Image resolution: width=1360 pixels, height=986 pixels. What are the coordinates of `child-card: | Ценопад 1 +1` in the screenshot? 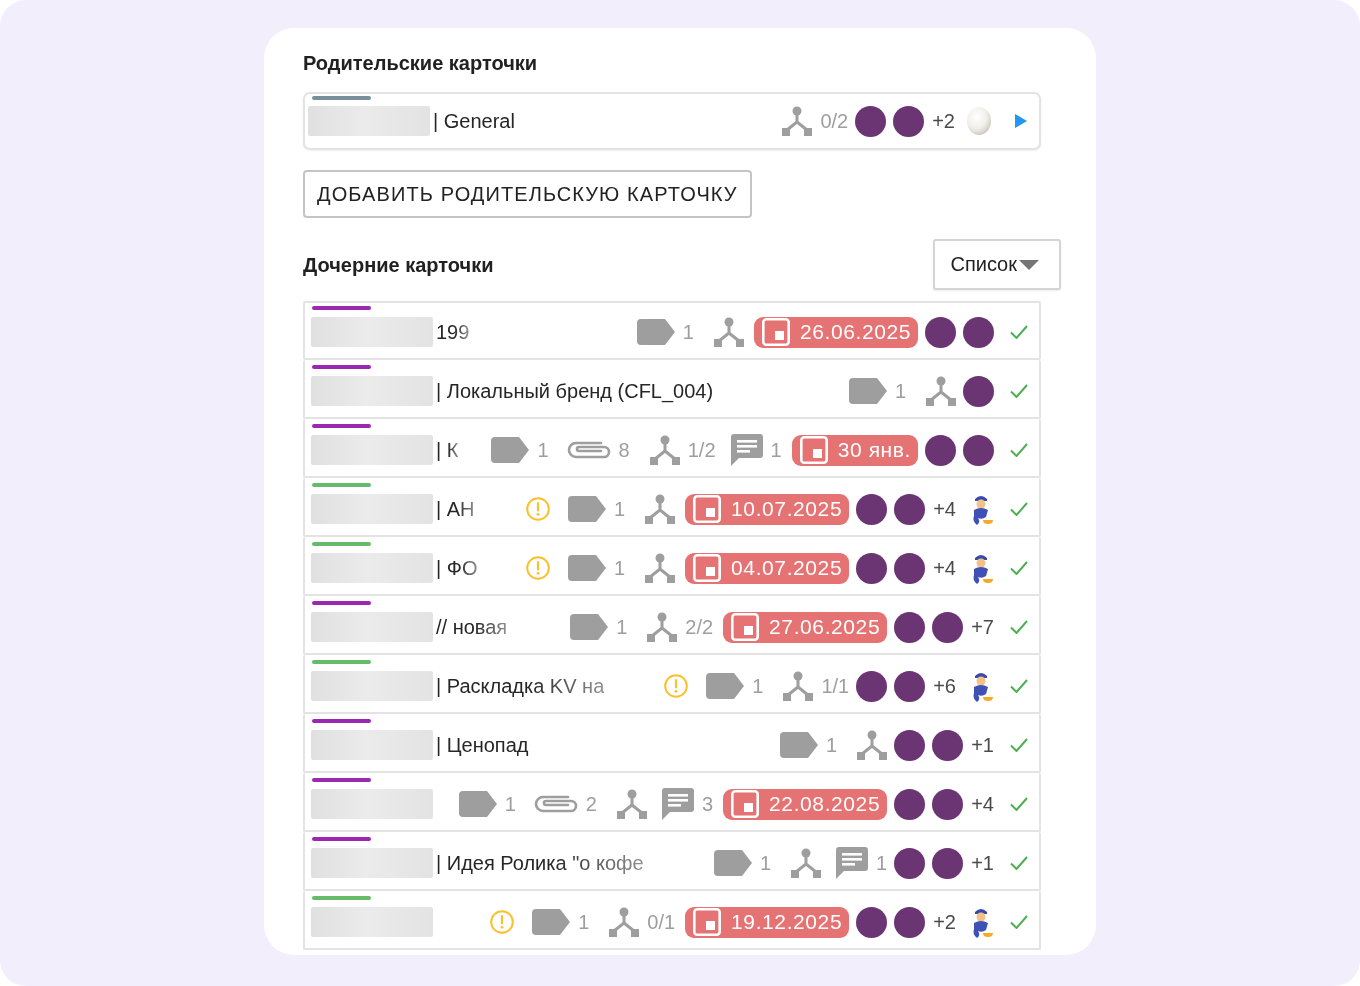 It's located at (672, 743).